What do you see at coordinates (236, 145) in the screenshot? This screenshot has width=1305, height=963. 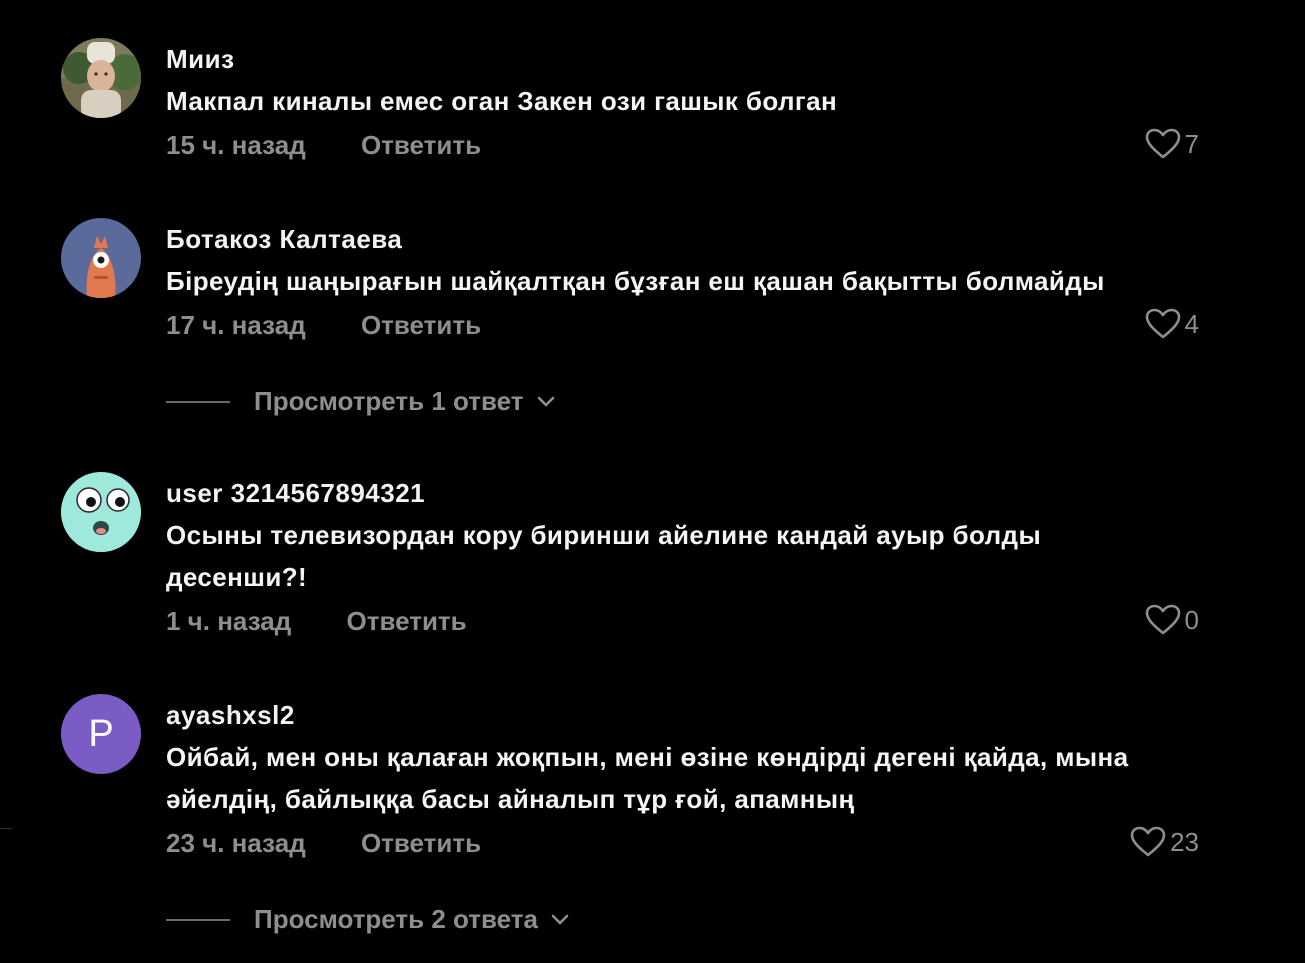 I see `comment-time: 15 ч. назад` at bounding box center [236, 145].